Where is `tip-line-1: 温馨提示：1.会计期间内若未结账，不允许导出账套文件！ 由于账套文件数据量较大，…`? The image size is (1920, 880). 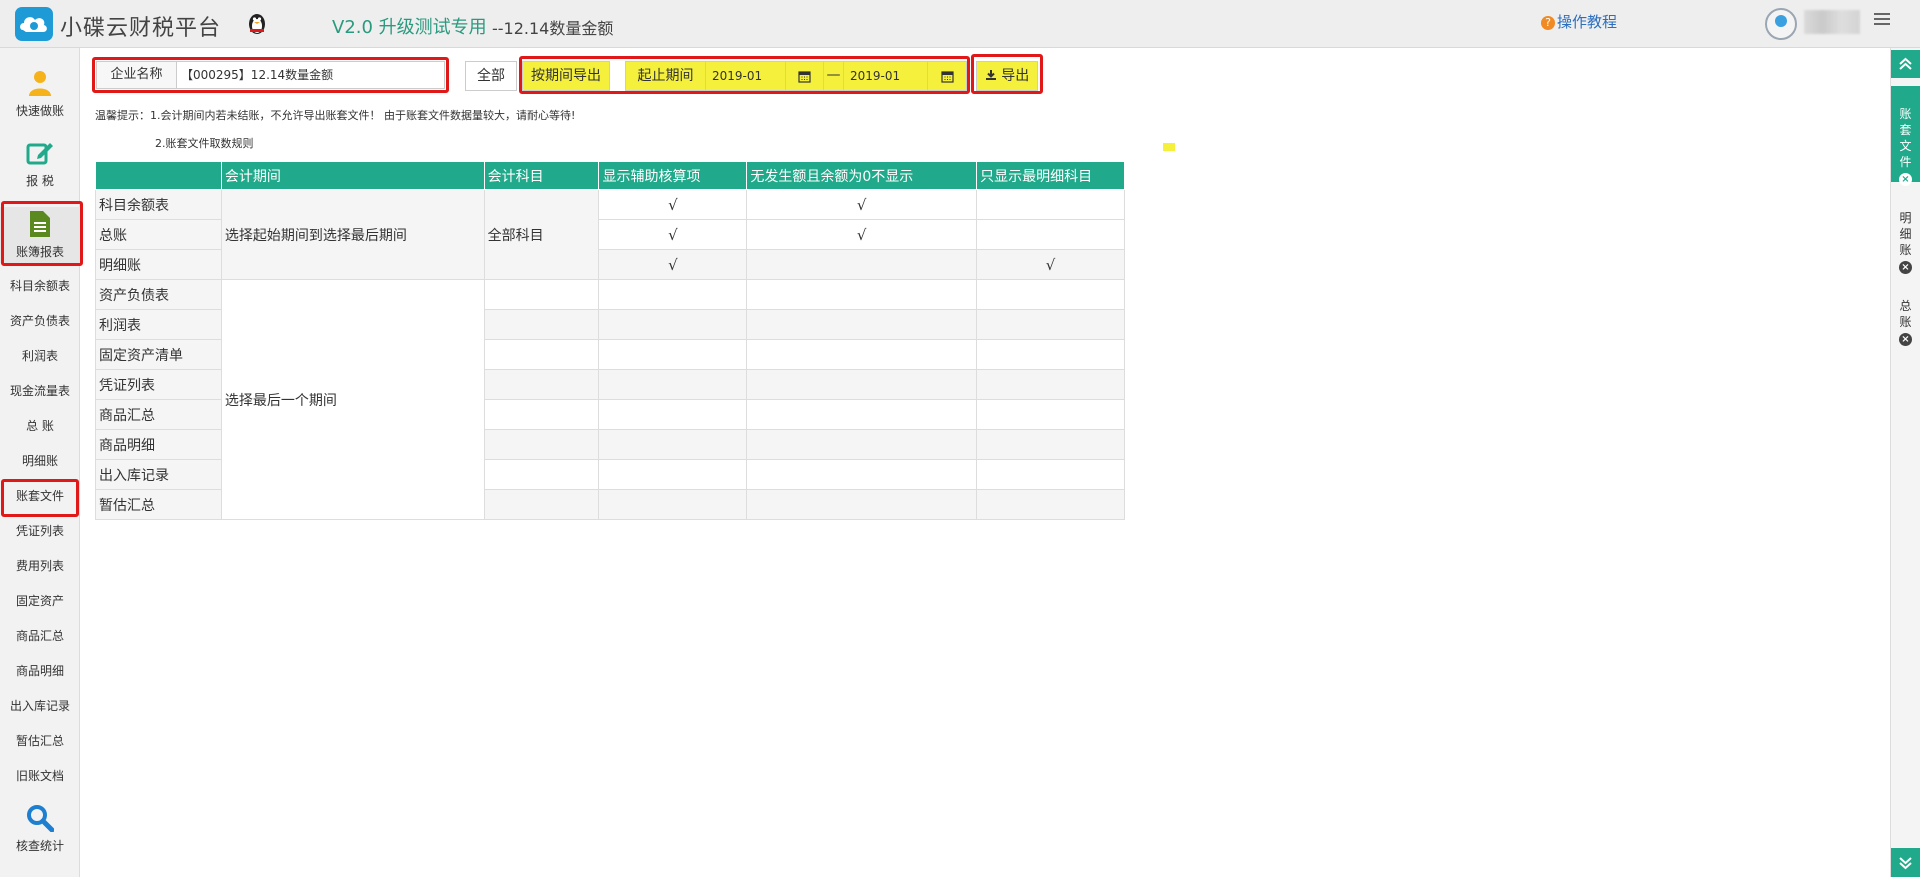 tip-line-1: 温馨提示：1.会计期间内若未结账，不允许导出账套文件！ 由于账套文件数据量较大，… is located at coordinates (335, 115).